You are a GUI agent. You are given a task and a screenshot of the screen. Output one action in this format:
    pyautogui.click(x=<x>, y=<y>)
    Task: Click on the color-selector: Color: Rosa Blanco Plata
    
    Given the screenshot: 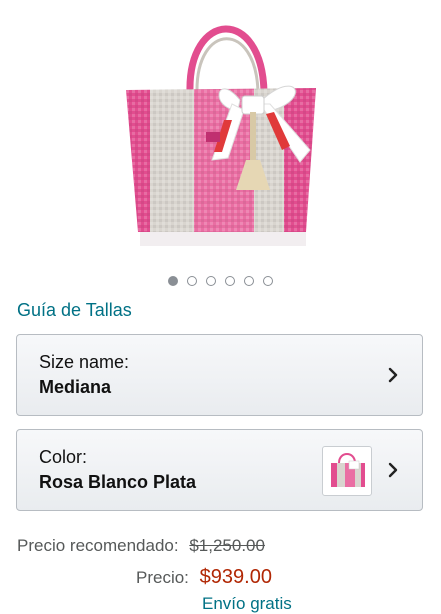 What is the action you would take?
    pyautogui.click(x=219, y=470)
    